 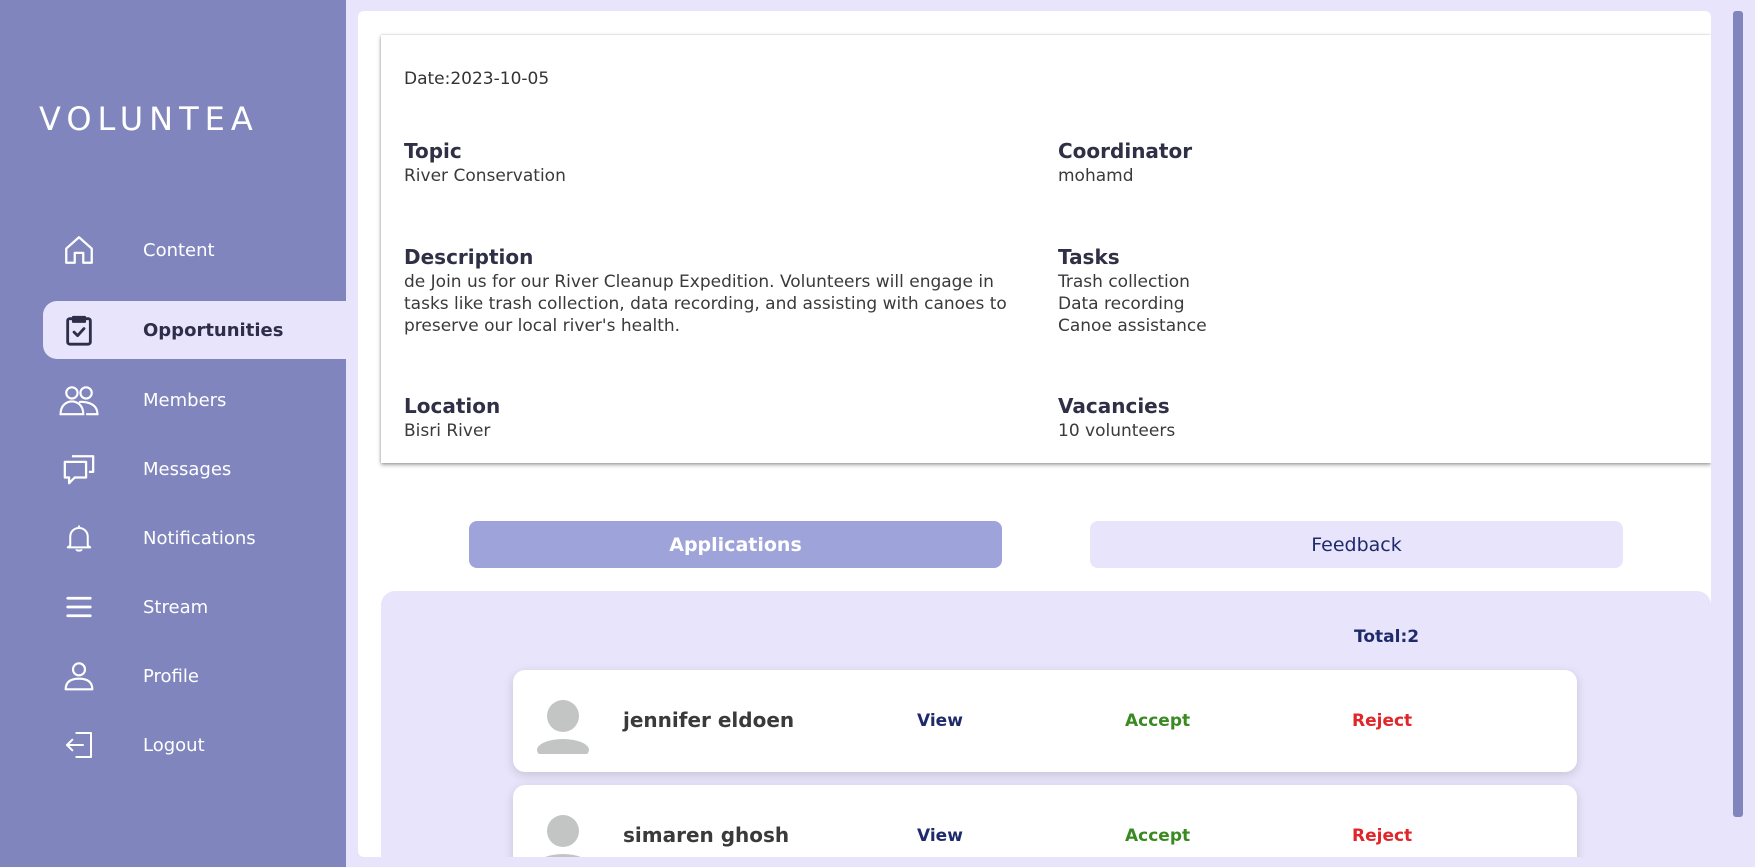 I want to click on task-item: Canoe assistance, so click(x=1132, y=326).